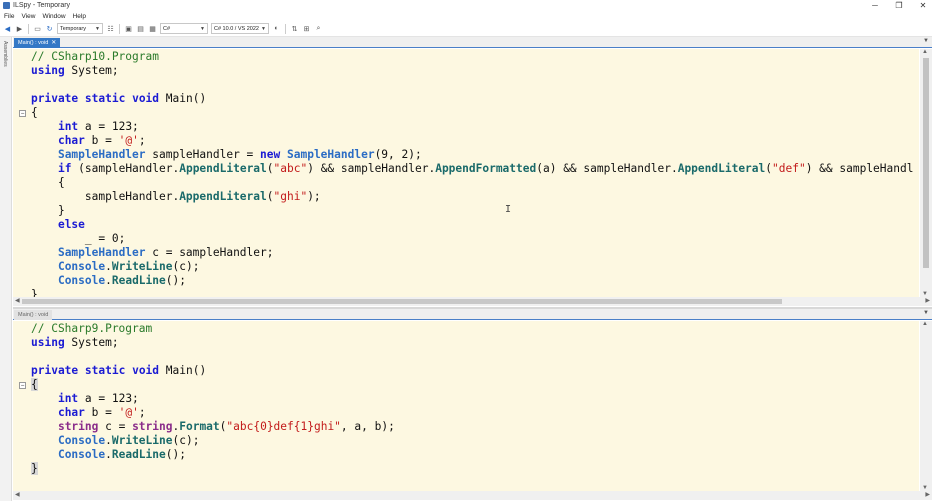  I want to click on window-title: ILSpy - Temporary, so click(42, 5).